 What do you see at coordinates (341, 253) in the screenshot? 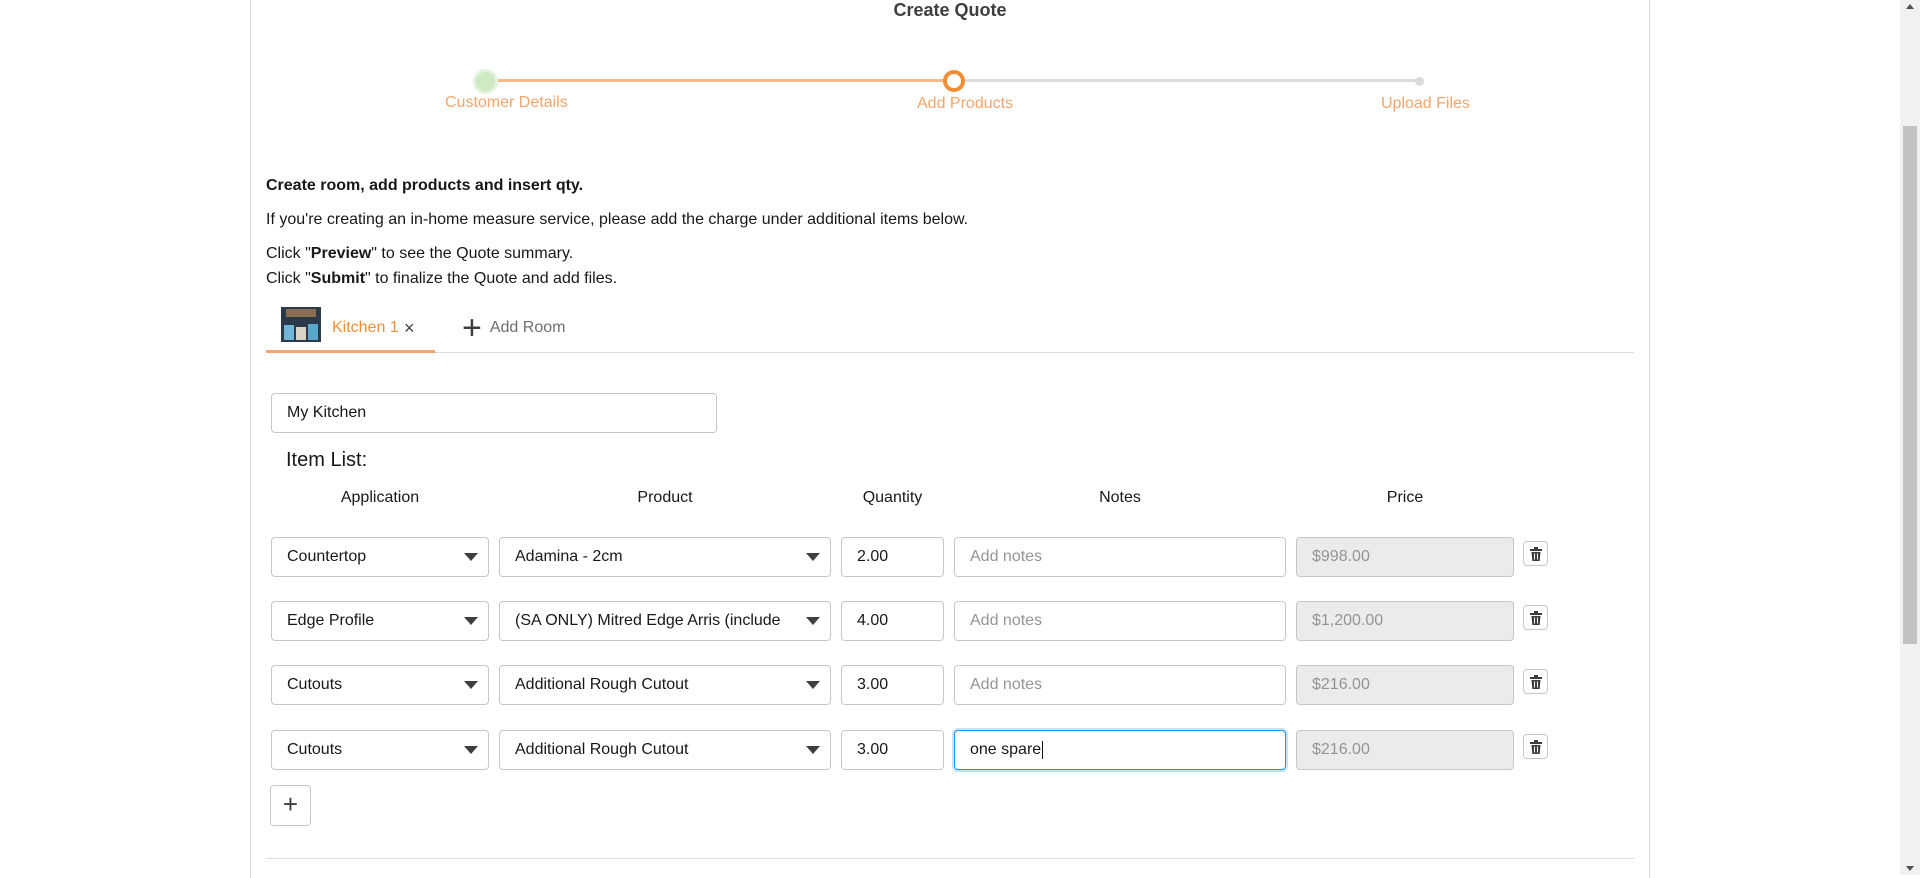
I see `preview-keyword: Preview` at bounding box center [341, 253].